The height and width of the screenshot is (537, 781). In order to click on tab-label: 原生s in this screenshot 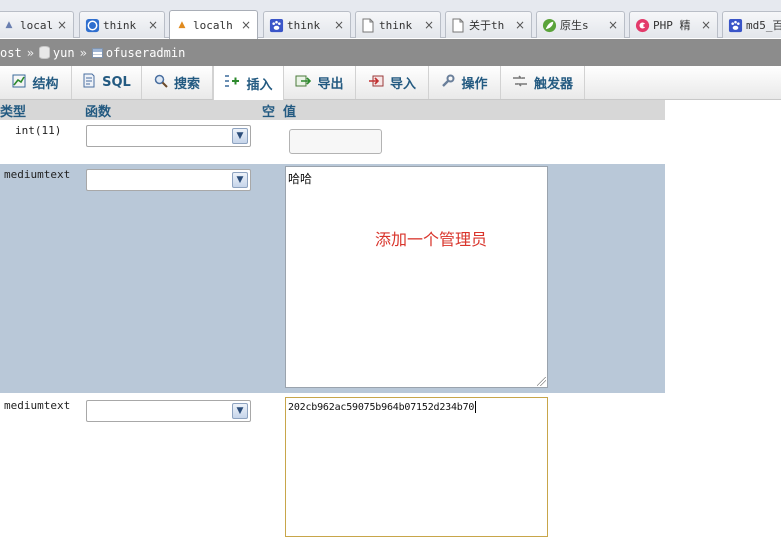, I will do `click(574, 25)`.